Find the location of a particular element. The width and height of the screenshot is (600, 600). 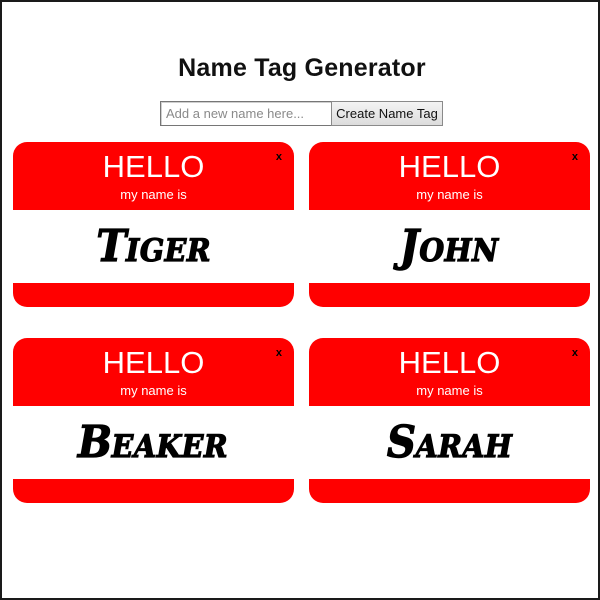

name-tag-body: Tiger is located at coordinates (153, 246).